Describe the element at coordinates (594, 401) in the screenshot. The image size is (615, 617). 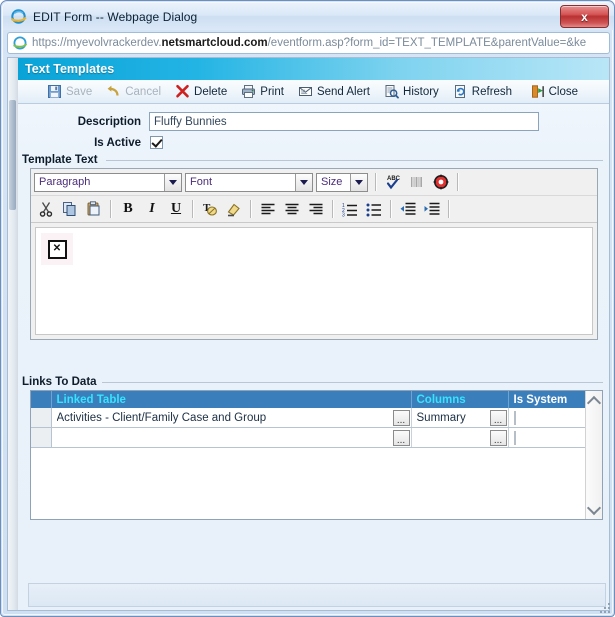
I see `chevron-up-icon` at that location.